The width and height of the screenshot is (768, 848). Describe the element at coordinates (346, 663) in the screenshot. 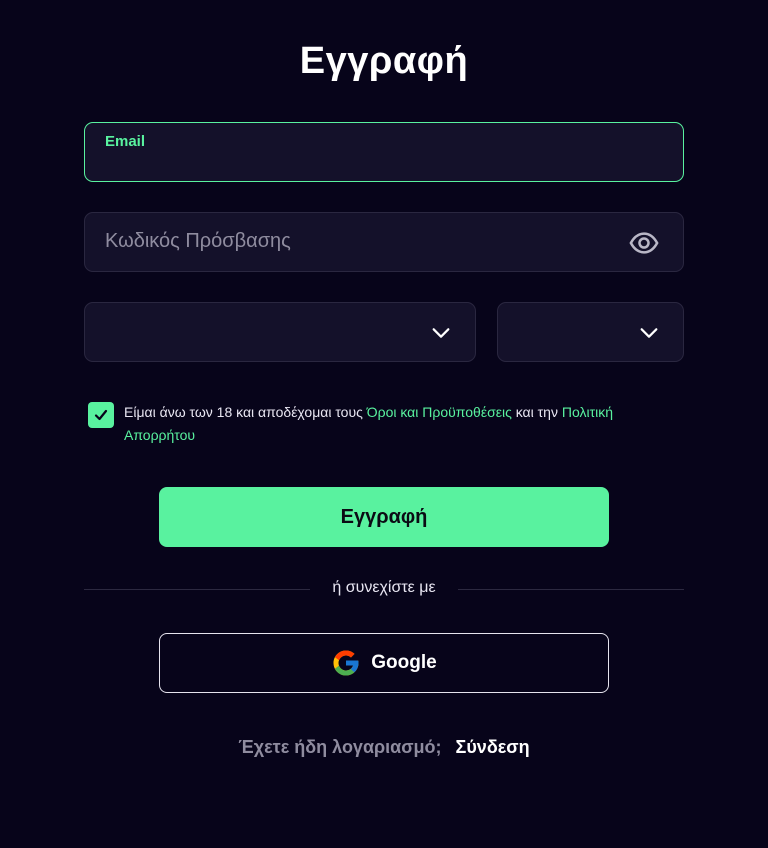

I see `google-logo-icon` at that location.